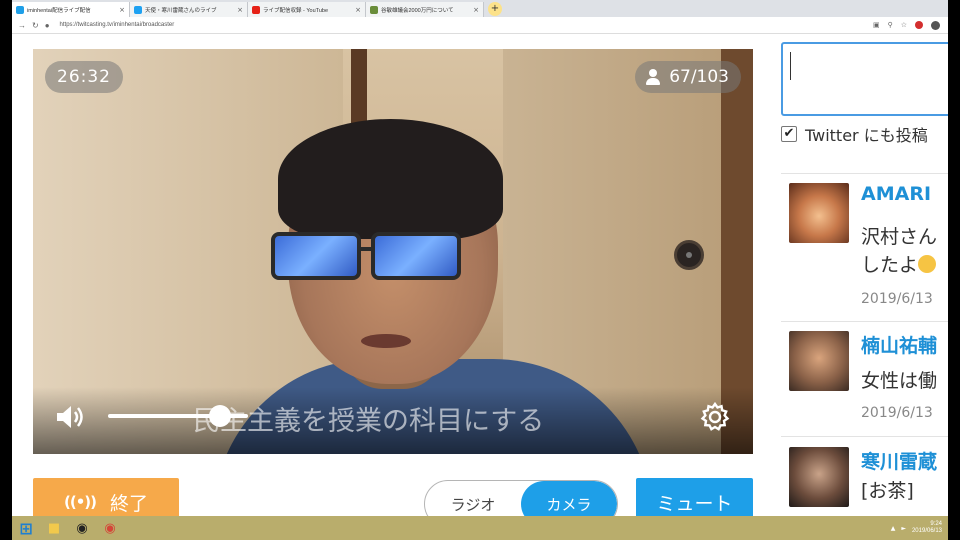 Image resolution: width=960 pixels, height=540 pixels. I want to click on forward-arrow-icon: →, so click(22, 25).